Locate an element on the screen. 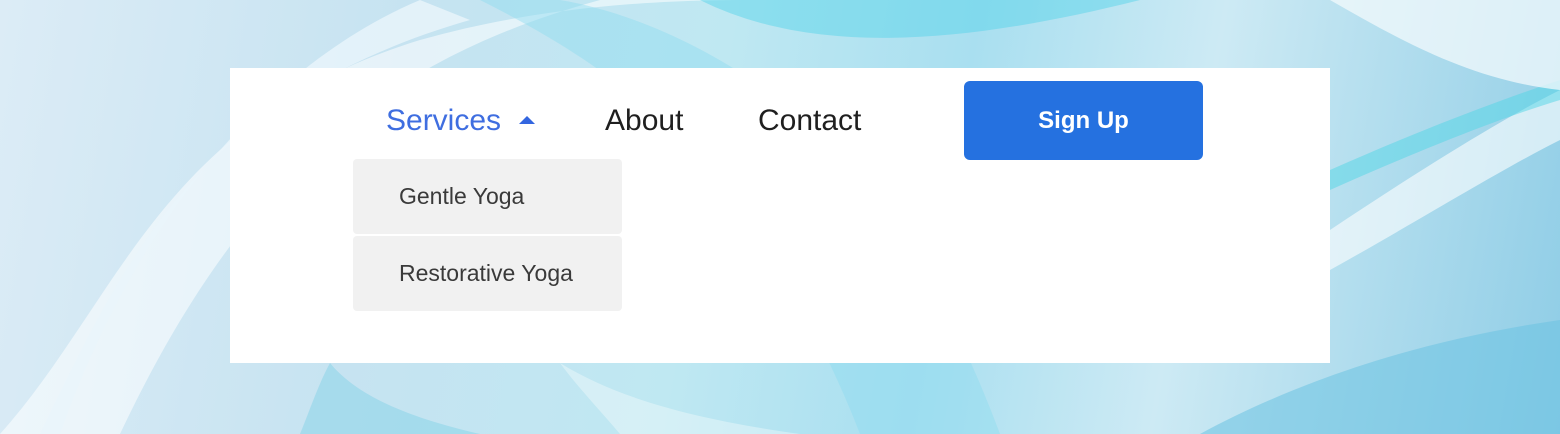 This screenshot has height=434, width=1560. dropdown-item-gentle-yoga: Gentle Yoga is located at coordinates (487, 196).